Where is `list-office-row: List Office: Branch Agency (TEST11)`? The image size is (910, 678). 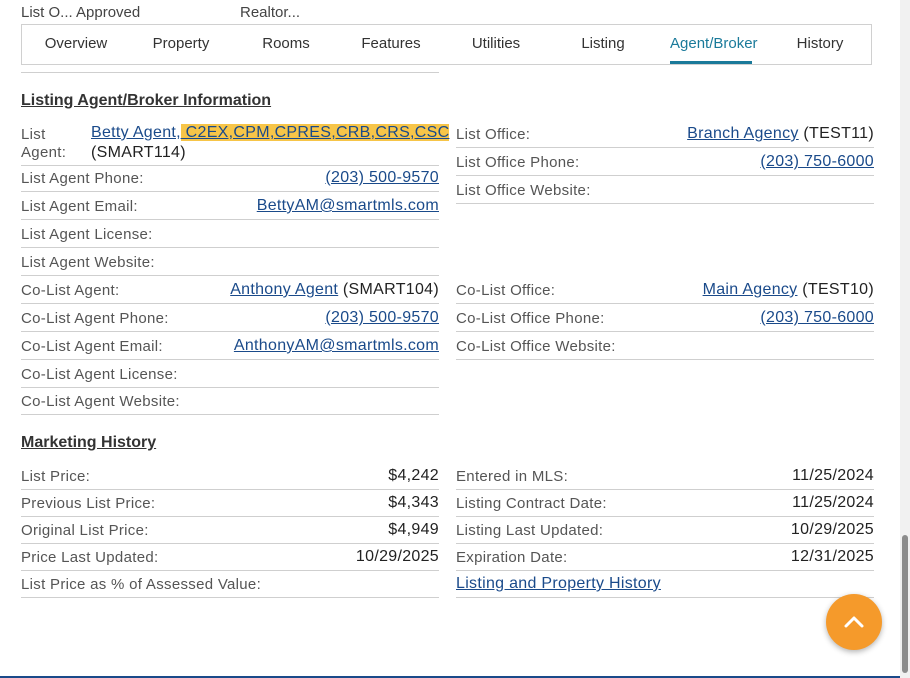 list-office-row: List Office: Branch Agency (TEST11) is located at coordinates (665, 135).